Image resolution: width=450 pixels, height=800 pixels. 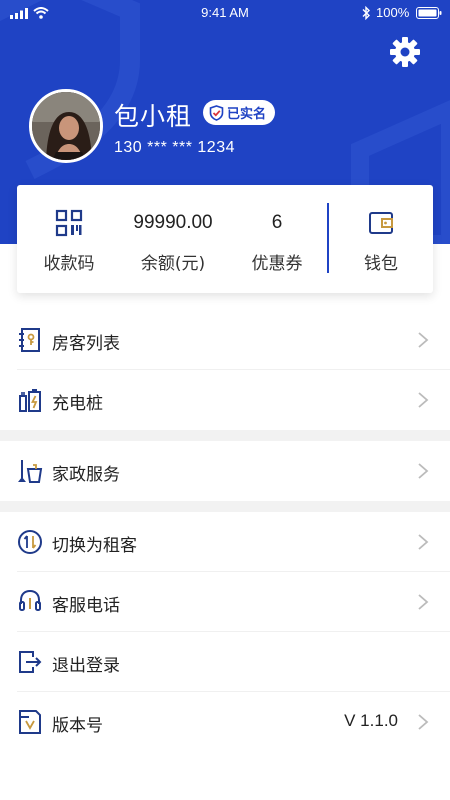 What do you see at coordinates (29, 340) in the screenshot?
I see `tenant-list-icon` at bounding box center [29, 340].